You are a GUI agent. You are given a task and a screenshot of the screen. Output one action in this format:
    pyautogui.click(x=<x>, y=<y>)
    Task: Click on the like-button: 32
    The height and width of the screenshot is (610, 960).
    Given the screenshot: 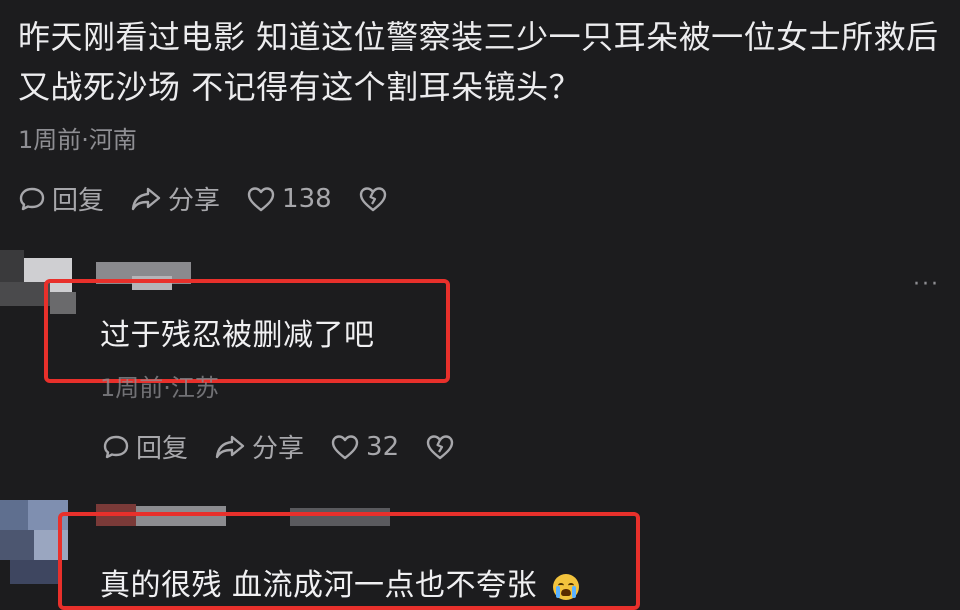 What is the action you would take?
    pyautogui.click(x=364, y=447)
    